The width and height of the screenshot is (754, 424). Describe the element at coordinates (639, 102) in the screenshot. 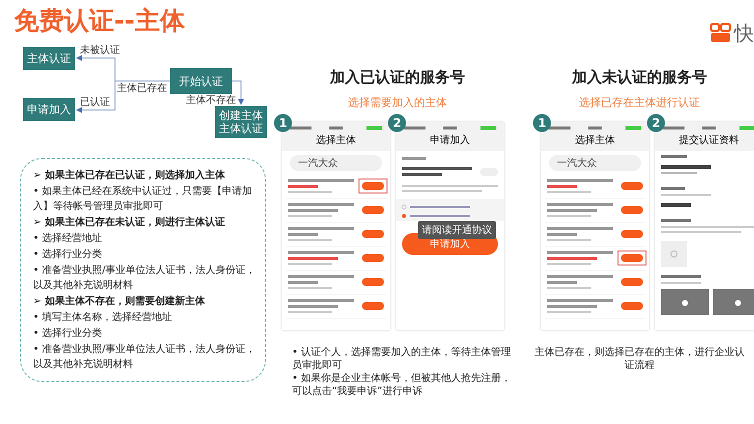

I see `section-subtitle: 选择已存在主体进行认证` at that location.